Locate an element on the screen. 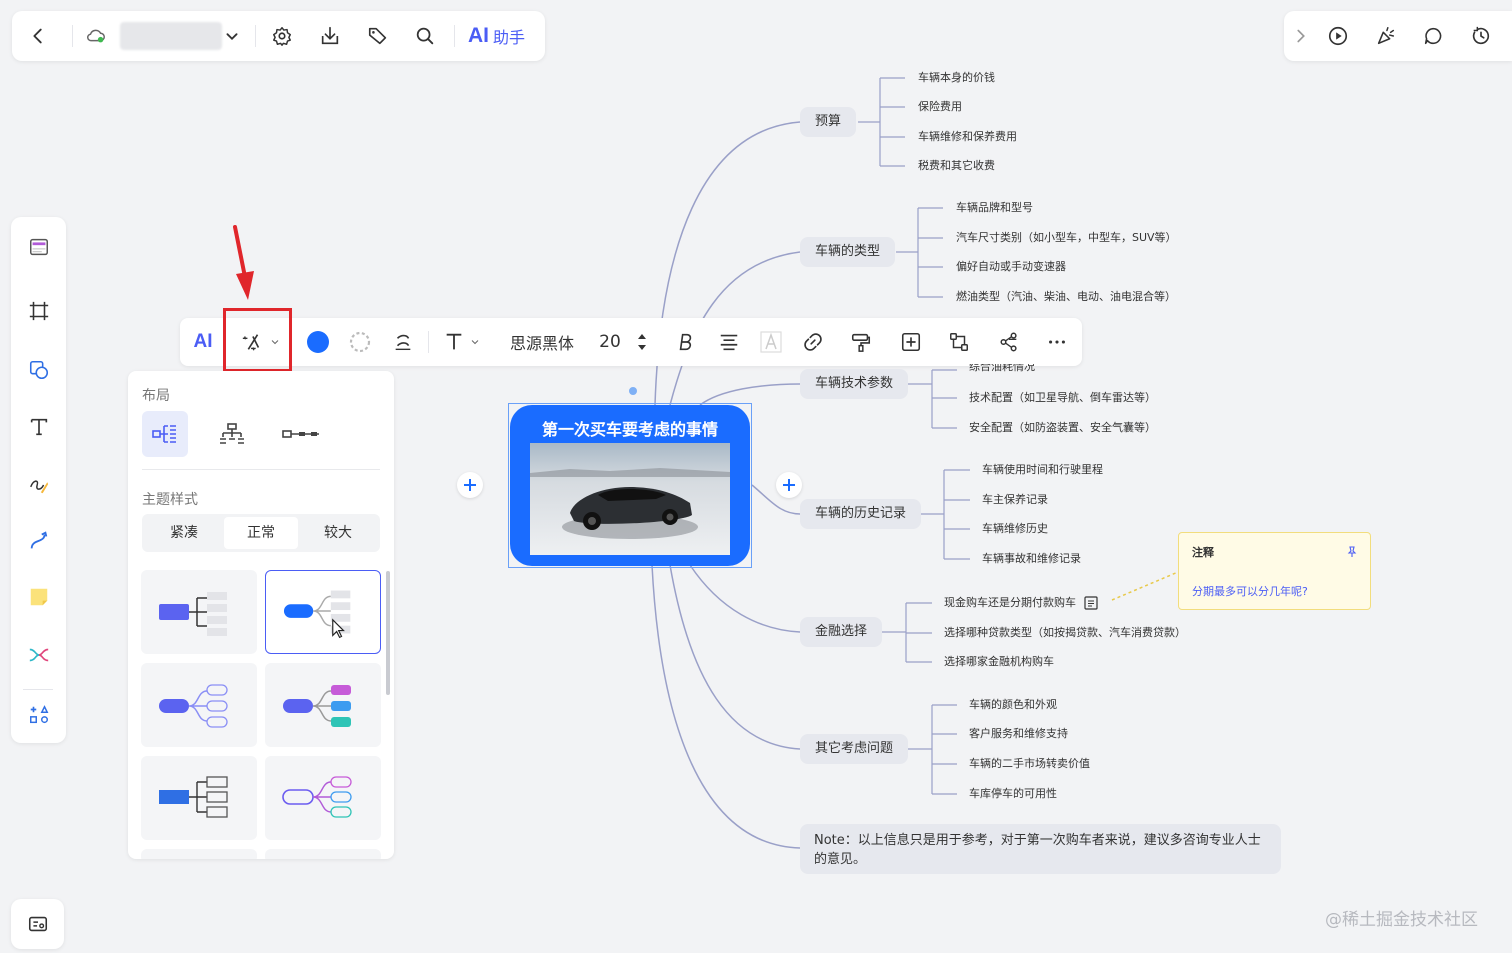 This screenshot has height=953, width=1512. sticky-note-icon is located at coordinates (39, 597).